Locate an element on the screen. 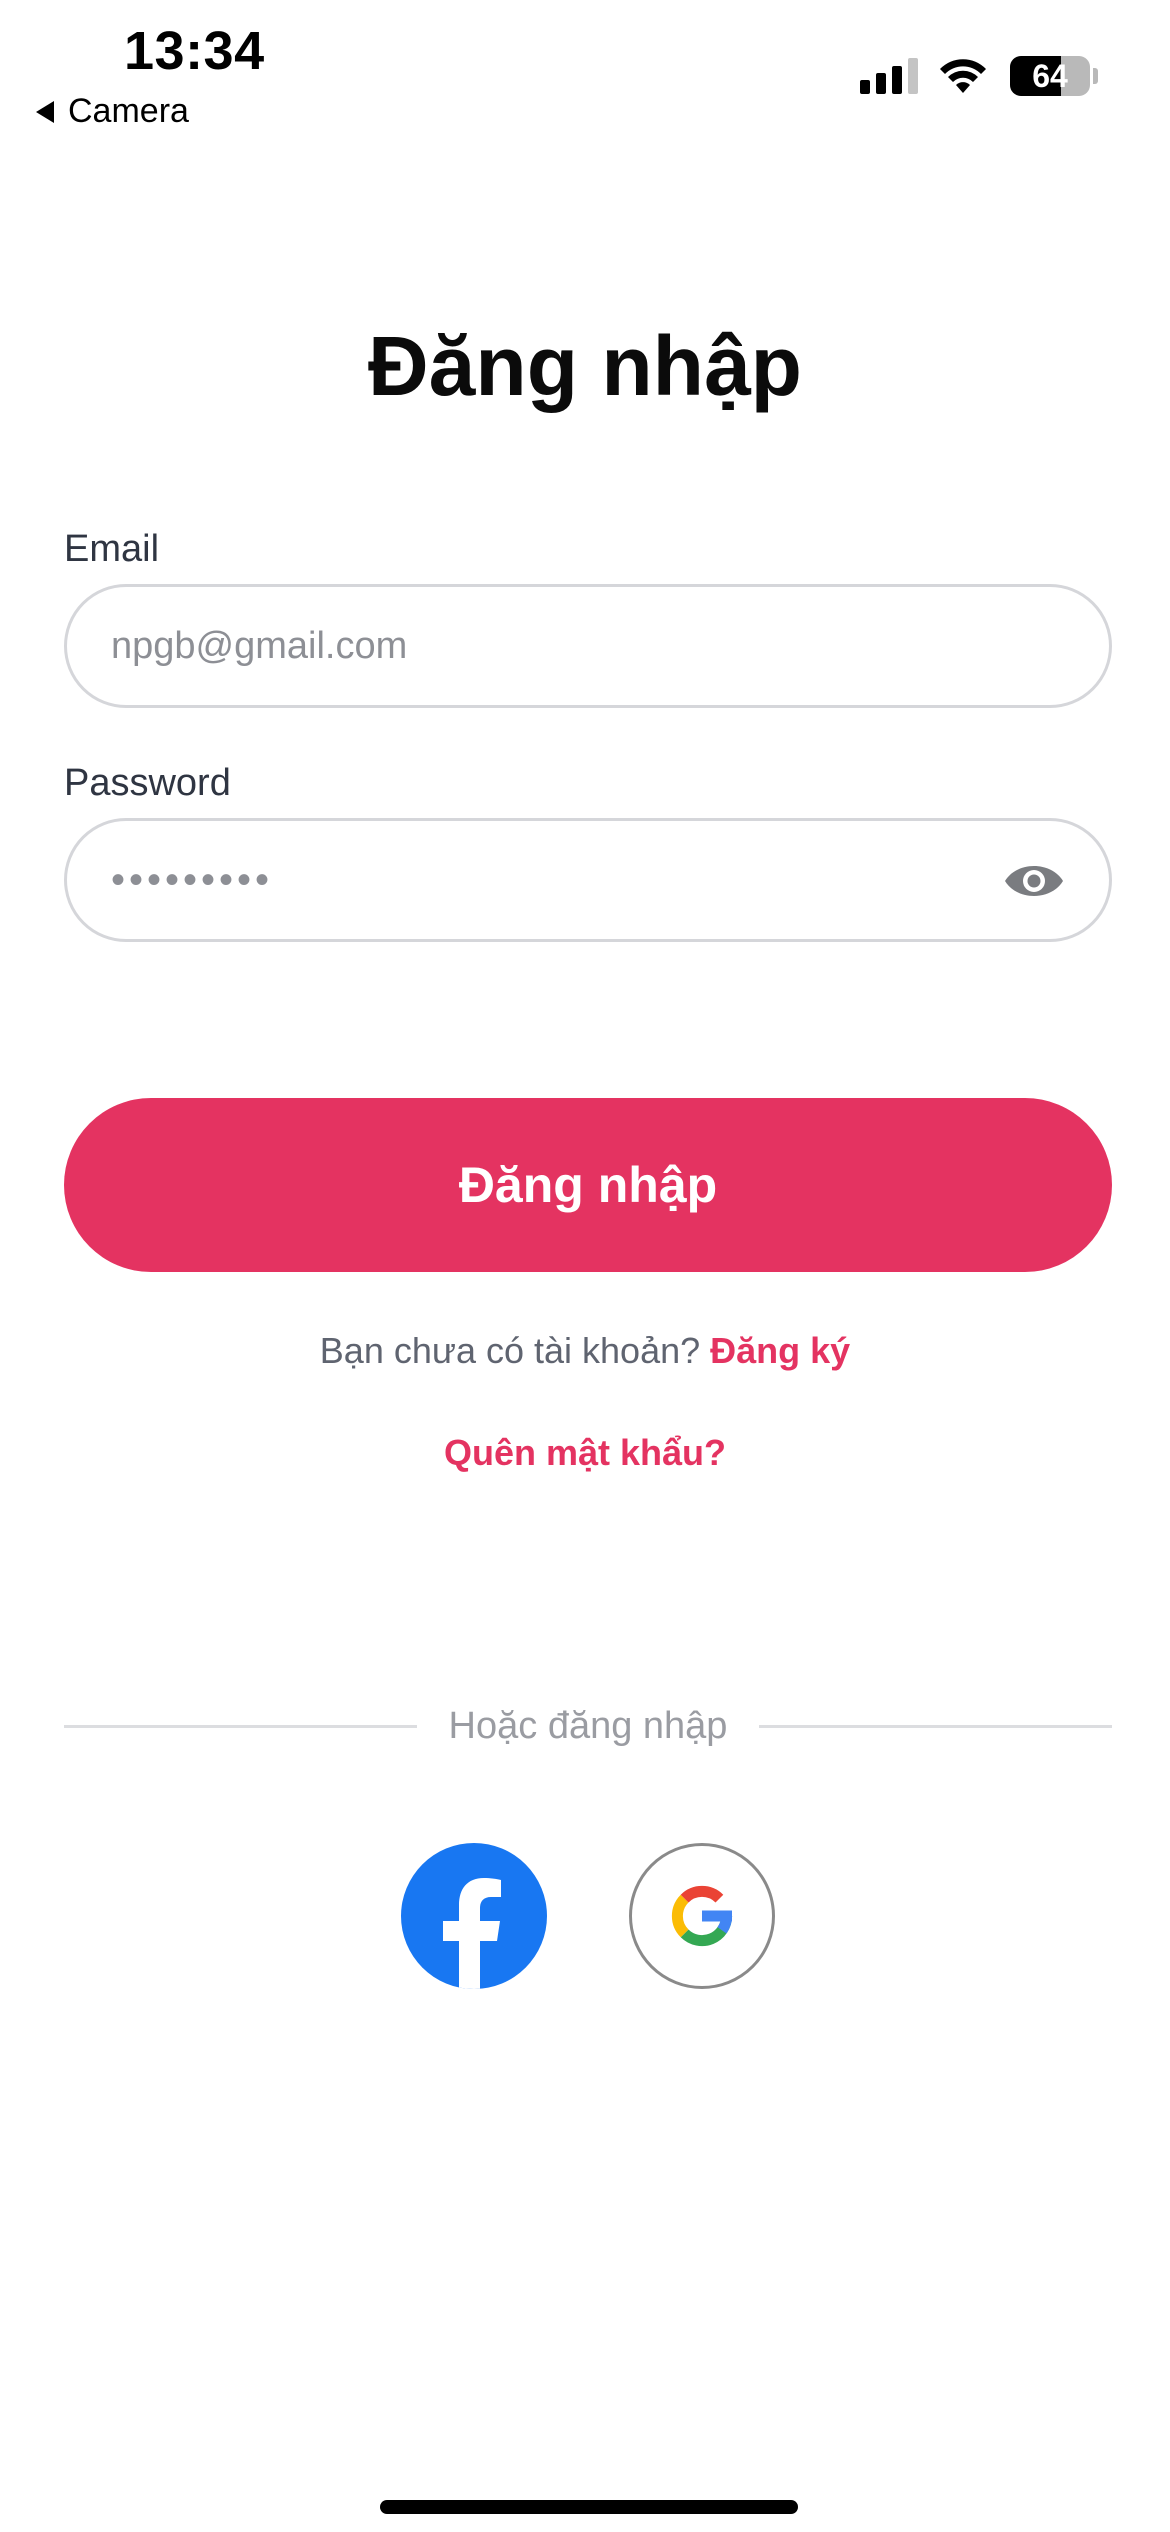  wifi-icon is located at coordinates (963, 76).